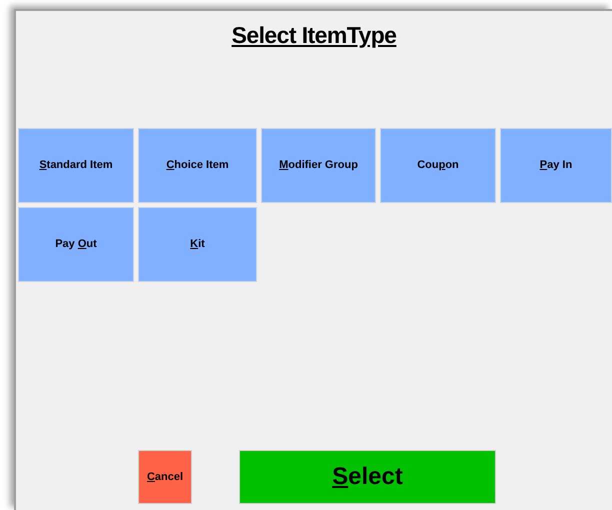 The height and width of the screenshot is (510, 612). I want to click on item-type-button: Kit, so click(197, 244).